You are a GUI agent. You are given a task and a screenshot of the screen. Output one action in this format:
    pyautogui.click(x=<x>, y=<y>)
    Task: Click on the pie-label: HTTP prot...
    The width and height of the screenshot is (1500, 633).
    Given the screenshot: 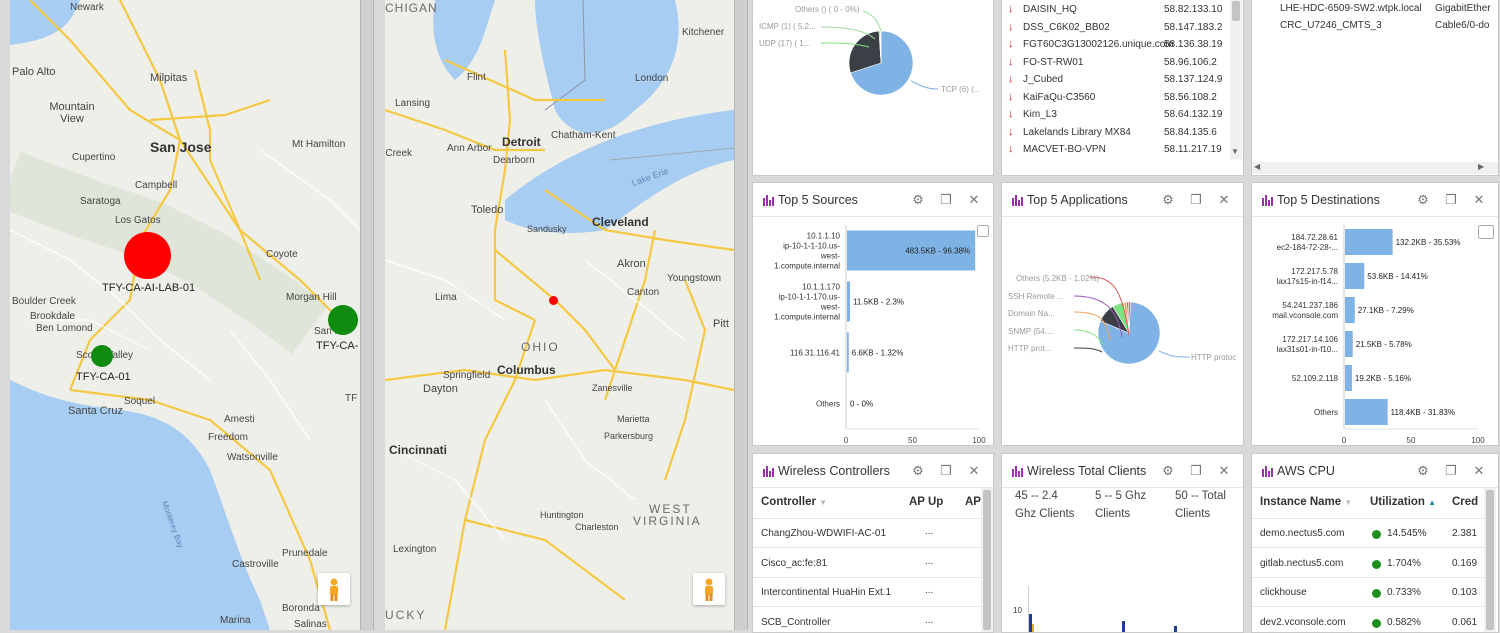 What is the action you would take?
    pyautogui.click(x=1029, y=348)
    